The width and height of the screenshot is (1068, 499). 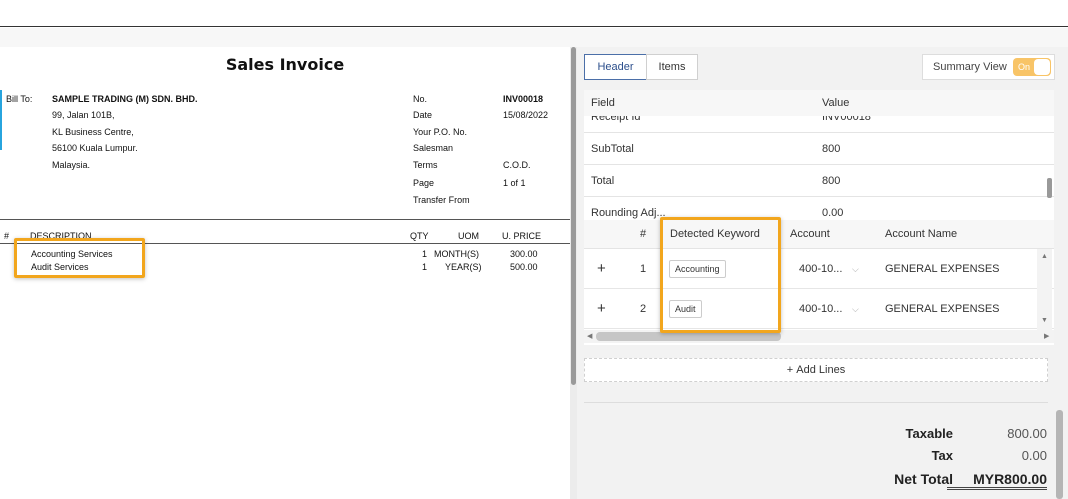 What do you see at coordinates (526, 115) in the screenshot?
I see `invoice-date: 15/08/2022` at bounding box center [526, 115].